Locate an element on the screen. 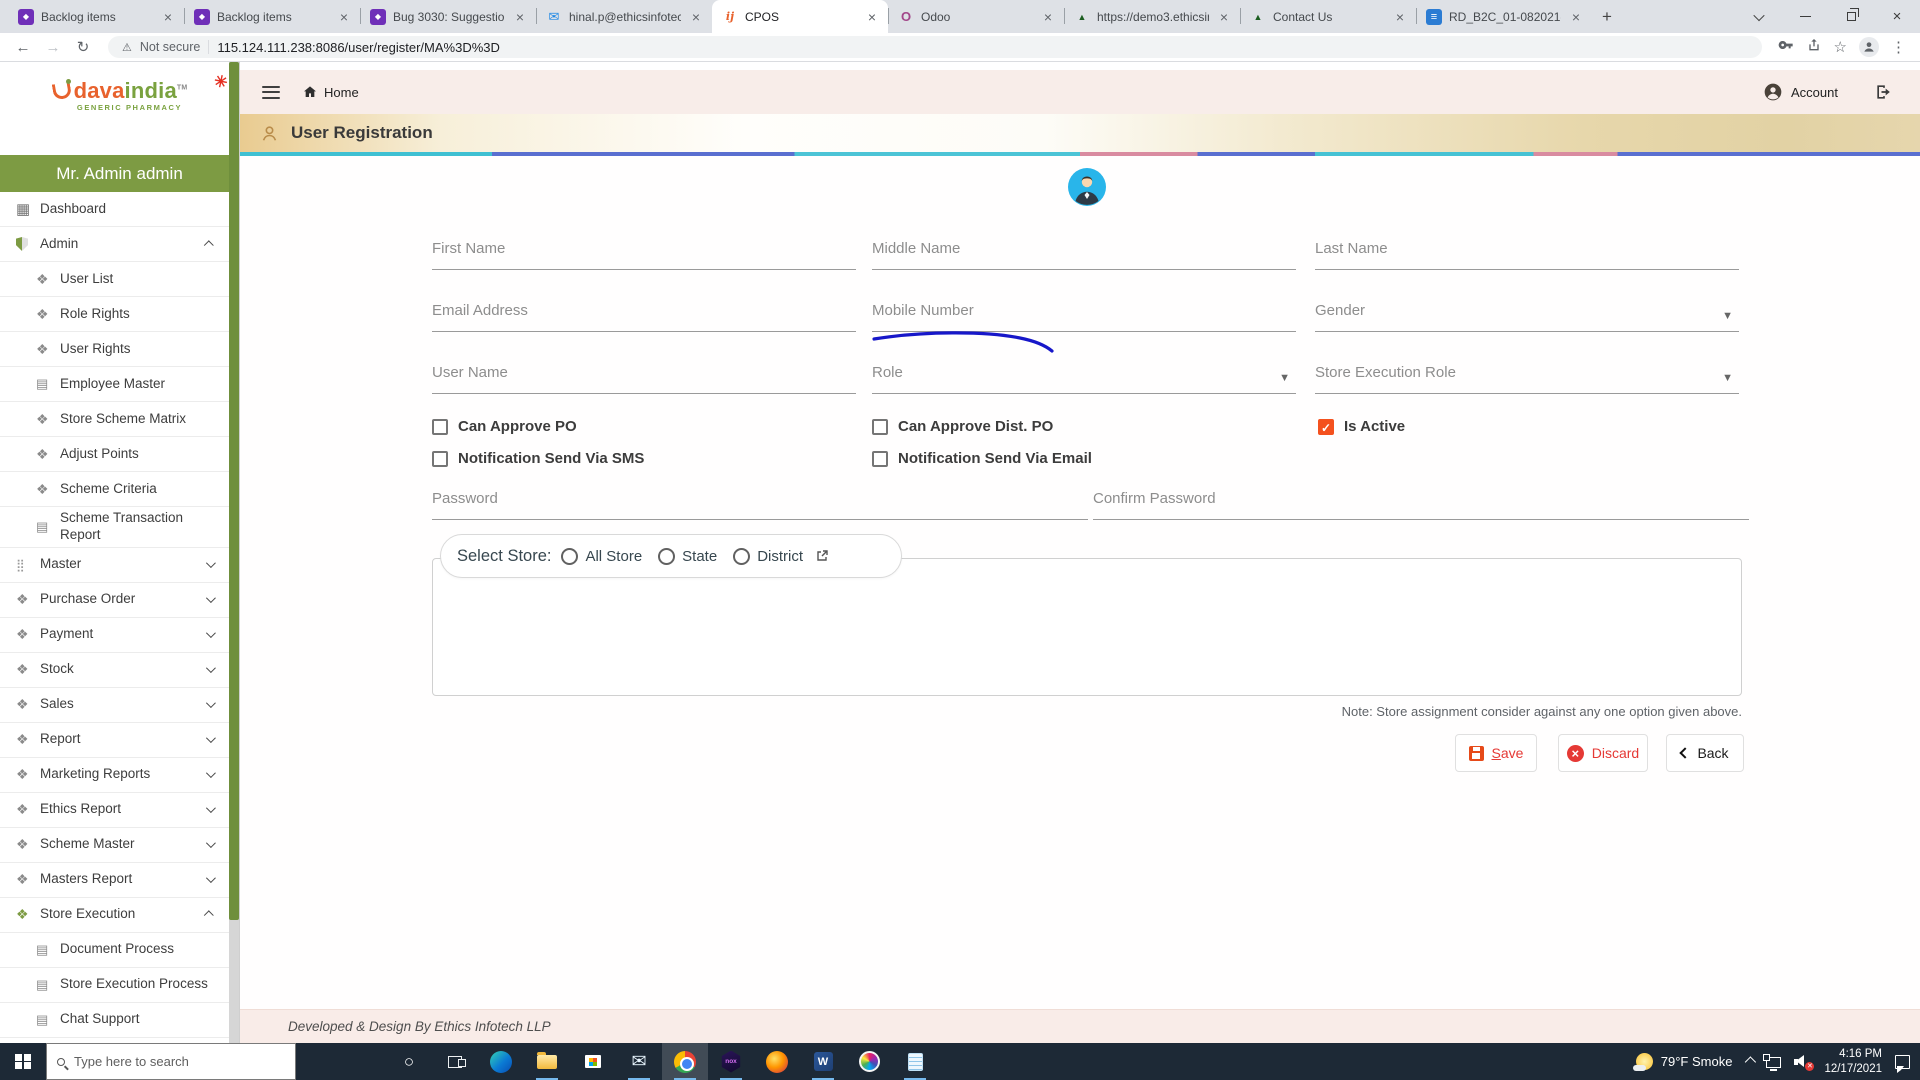 The image size is (1920, 1080). key-icon is located at coordinates (1786, 47).